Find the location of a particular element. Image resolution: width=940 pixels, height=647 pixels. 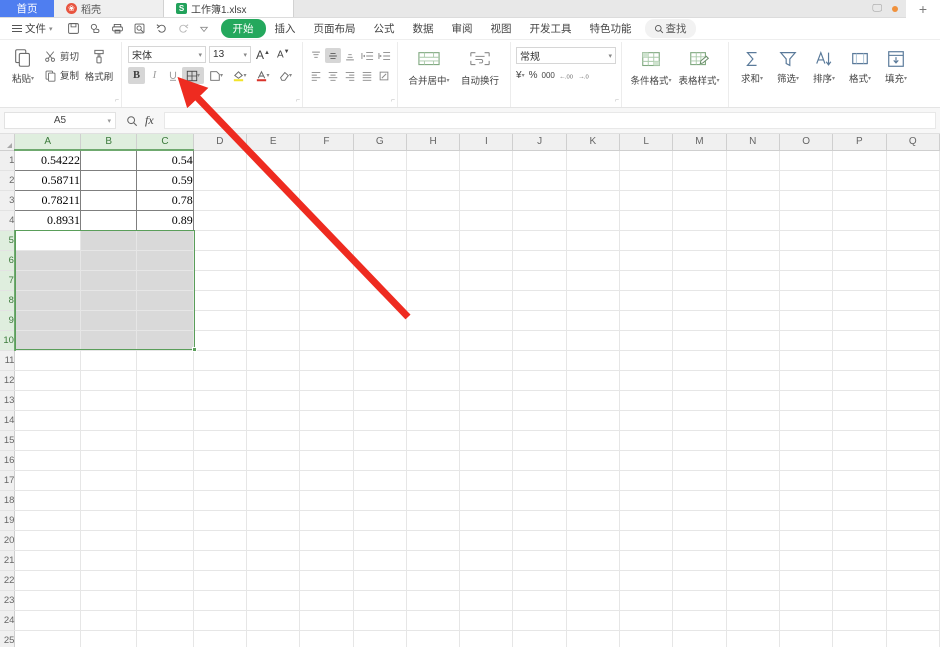

cell-H1 is located at coordinates (433, 160).